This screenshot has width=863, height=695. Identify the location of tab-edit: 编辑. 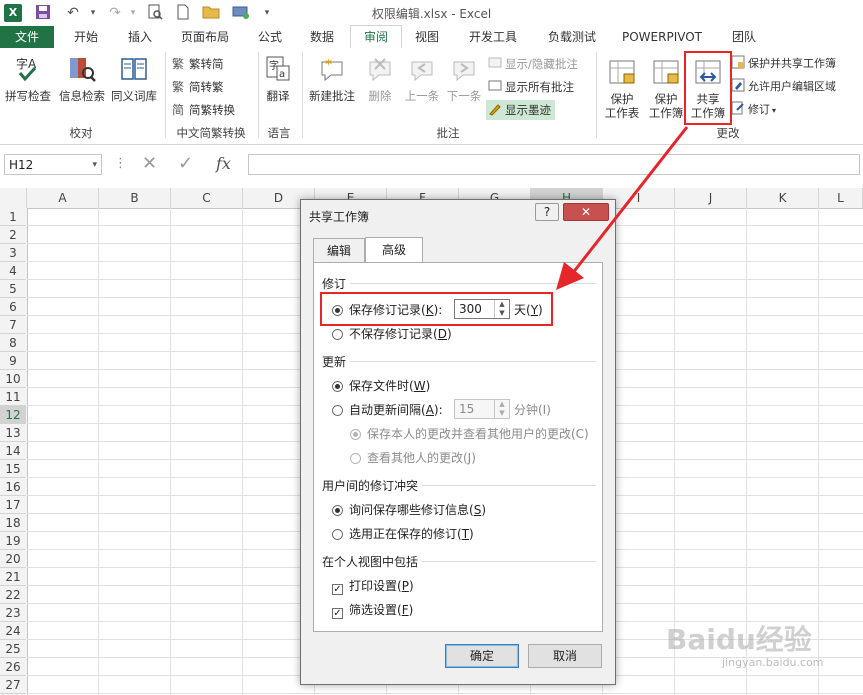
(339, 250).